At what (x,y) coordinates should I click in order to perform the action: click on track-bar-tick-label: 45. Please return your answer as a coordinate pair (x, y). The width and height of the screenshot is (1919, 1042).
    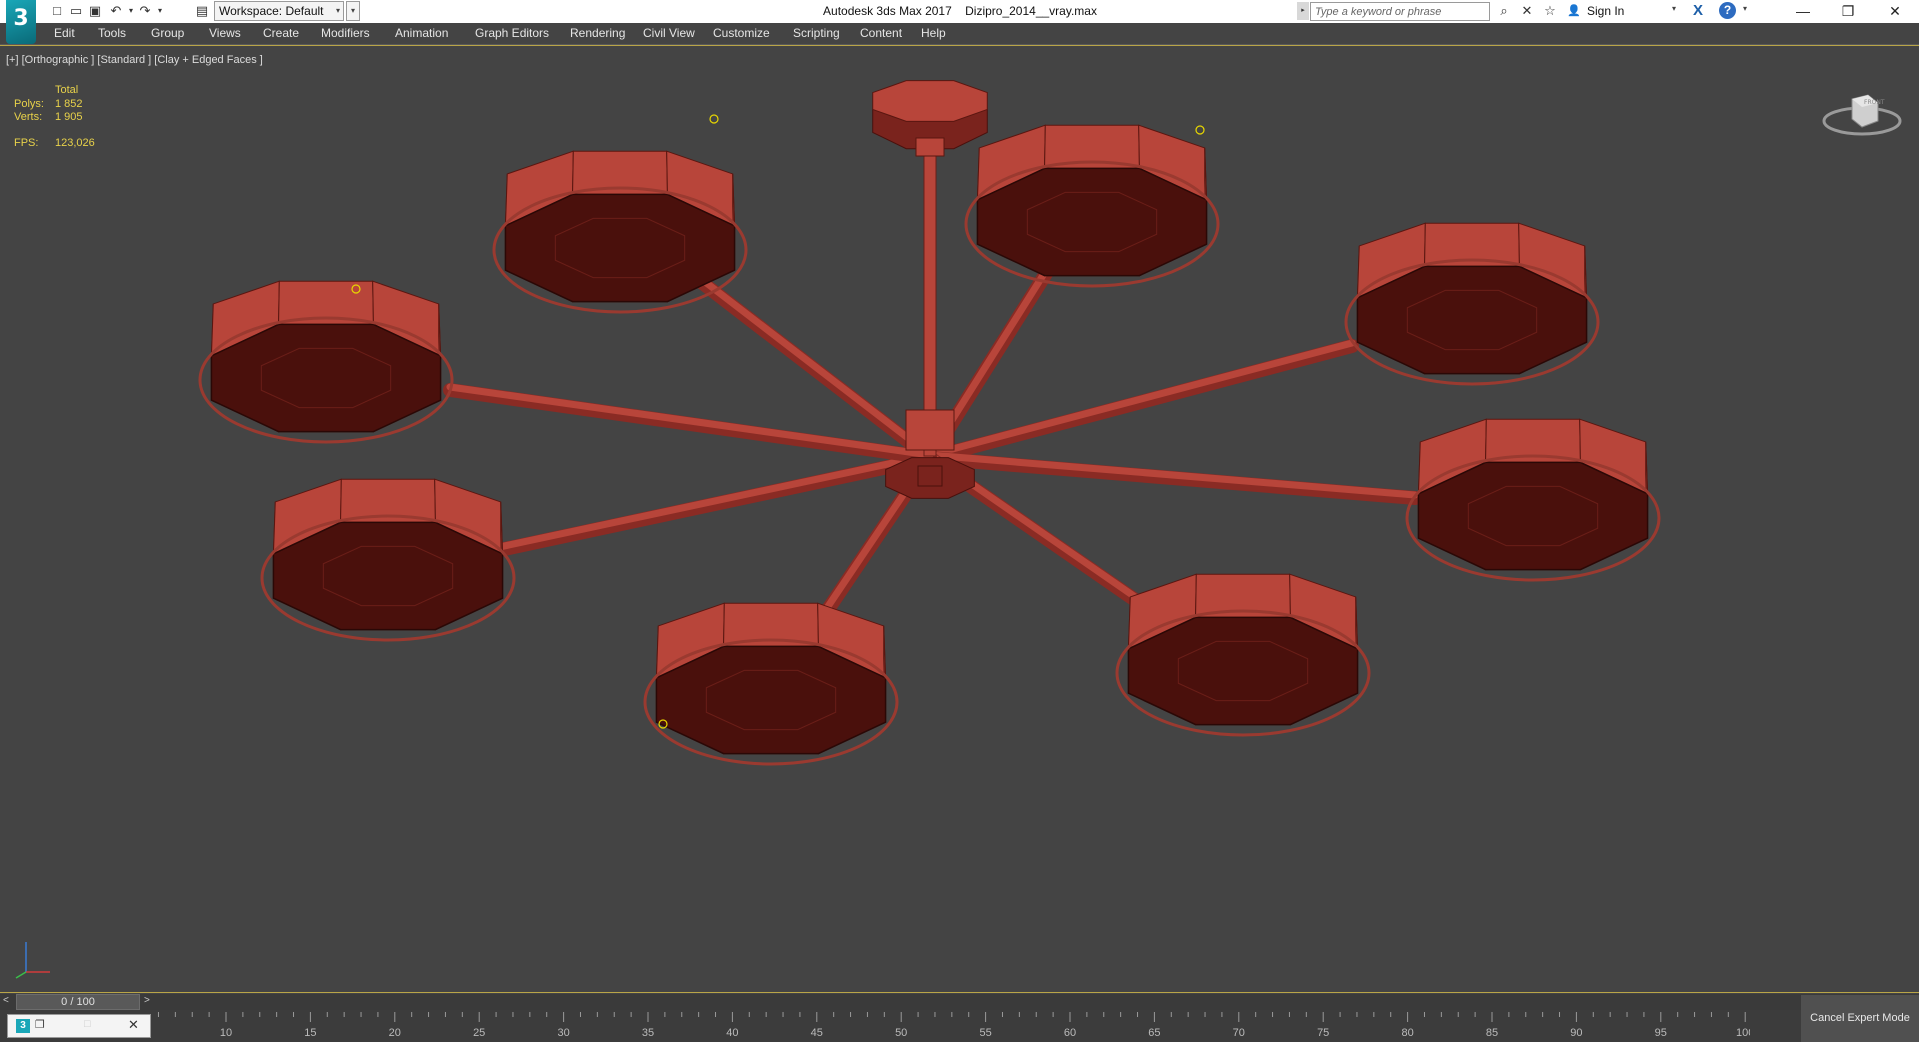
    Looking at the image, I should click on (817, 1033).